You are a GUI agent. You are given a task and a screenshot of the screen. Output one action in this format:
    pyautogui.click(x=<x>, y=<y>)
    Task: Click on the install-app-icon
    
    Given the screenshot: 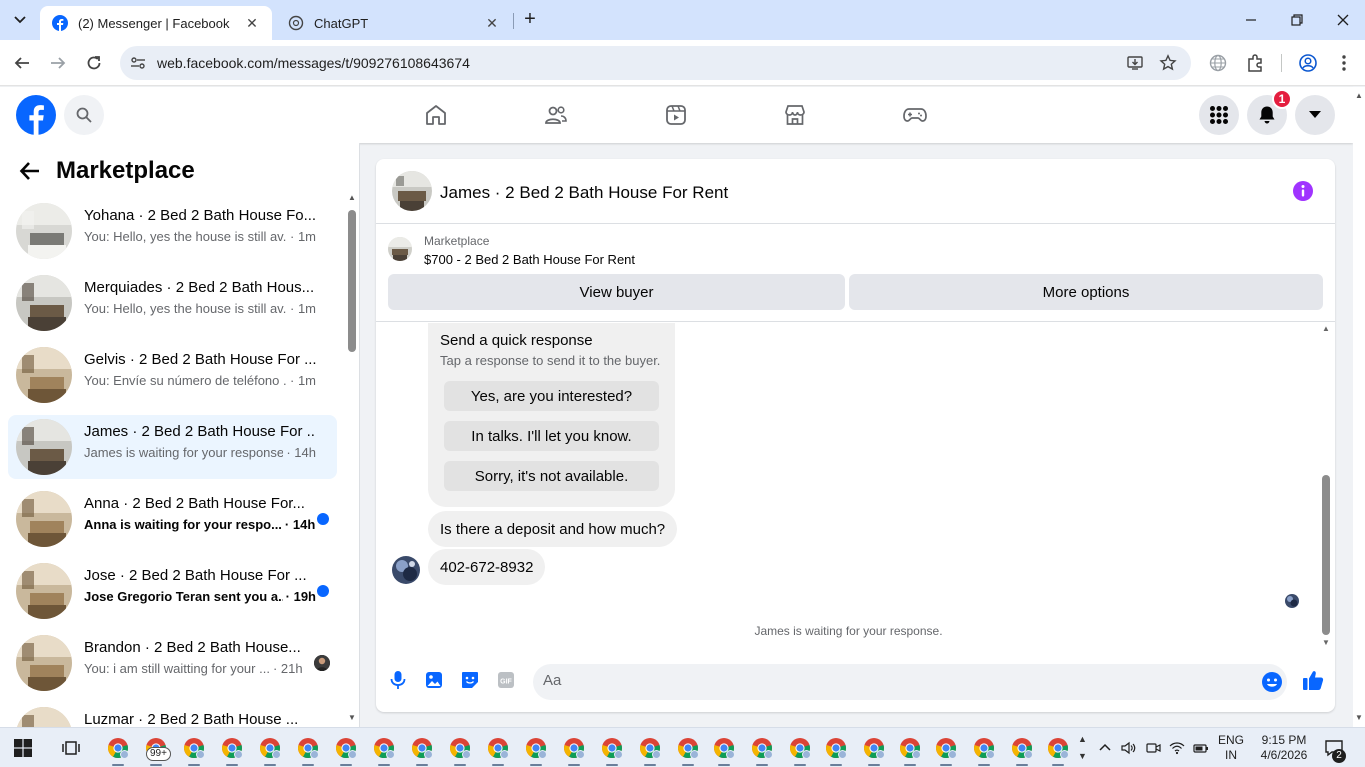 What is the action you would take?
    pyautogui.click(x=1135, y=63)
    